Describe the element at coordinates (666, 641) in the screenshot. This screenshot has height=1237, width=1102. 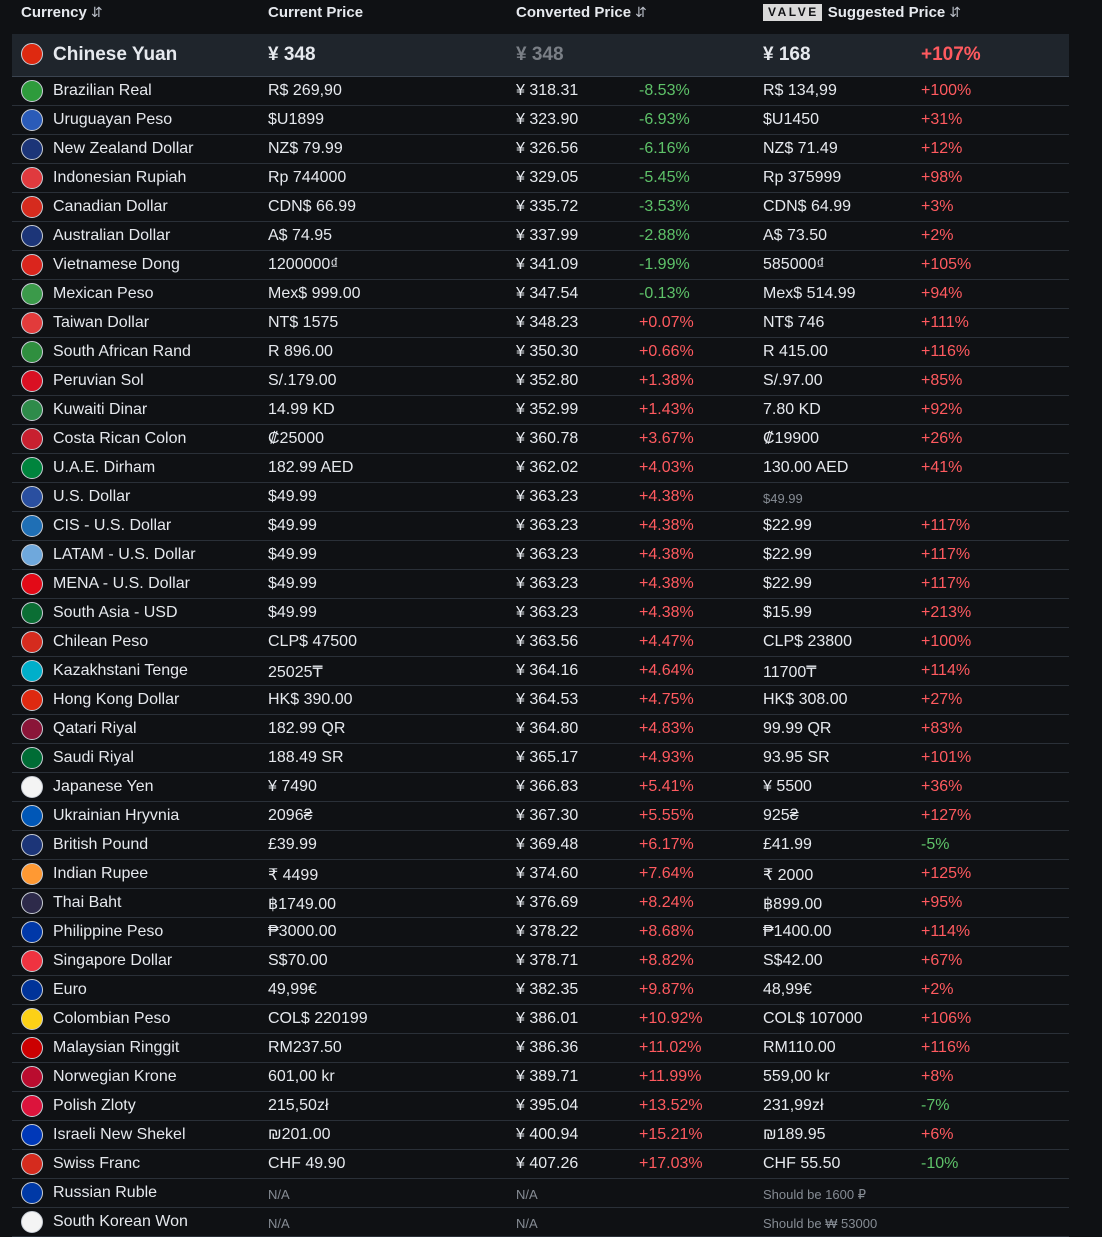
I see `converted-price-diff: +4.47%` at that location.